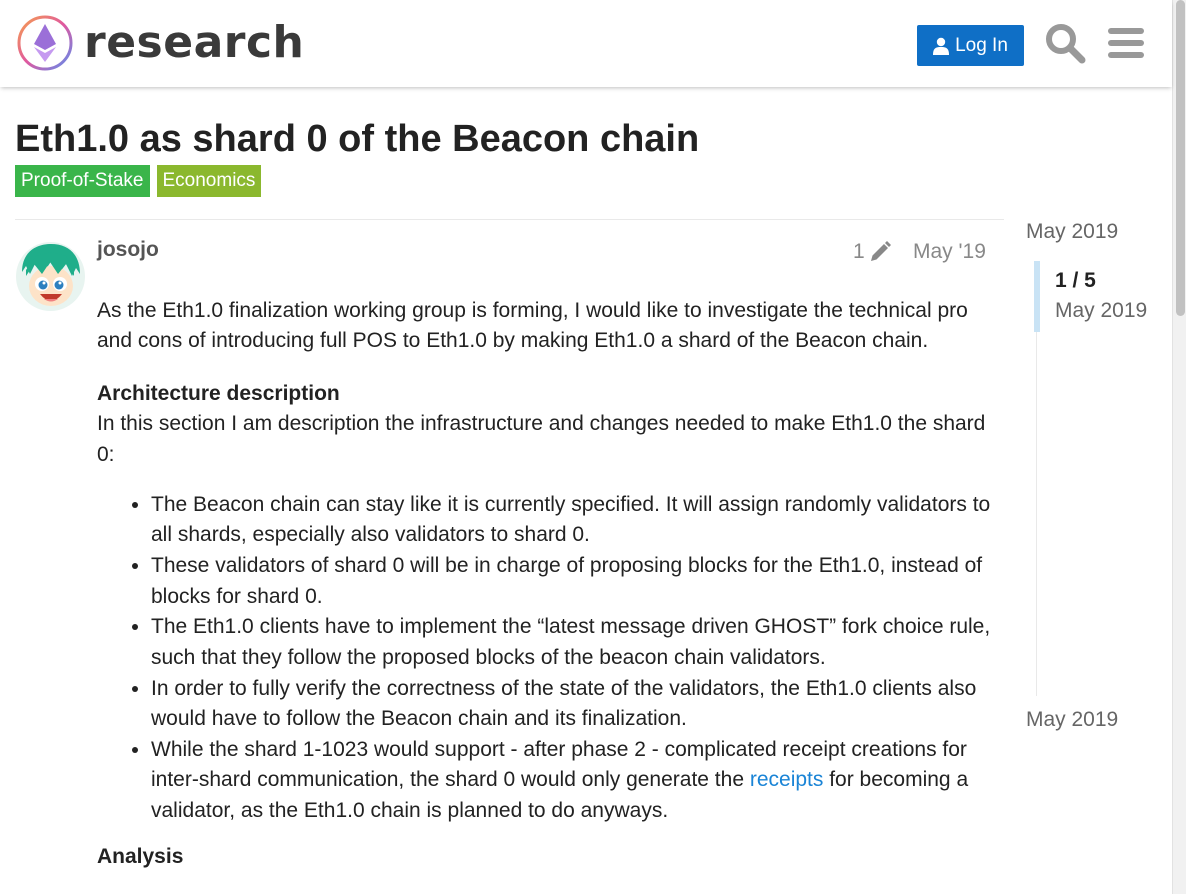 The width and height of the screenshot is (1186, 894). What do you see at coordinates (880, 251) in the screenshot?
I see `pencil-icon` at bounding box center [880, 251].